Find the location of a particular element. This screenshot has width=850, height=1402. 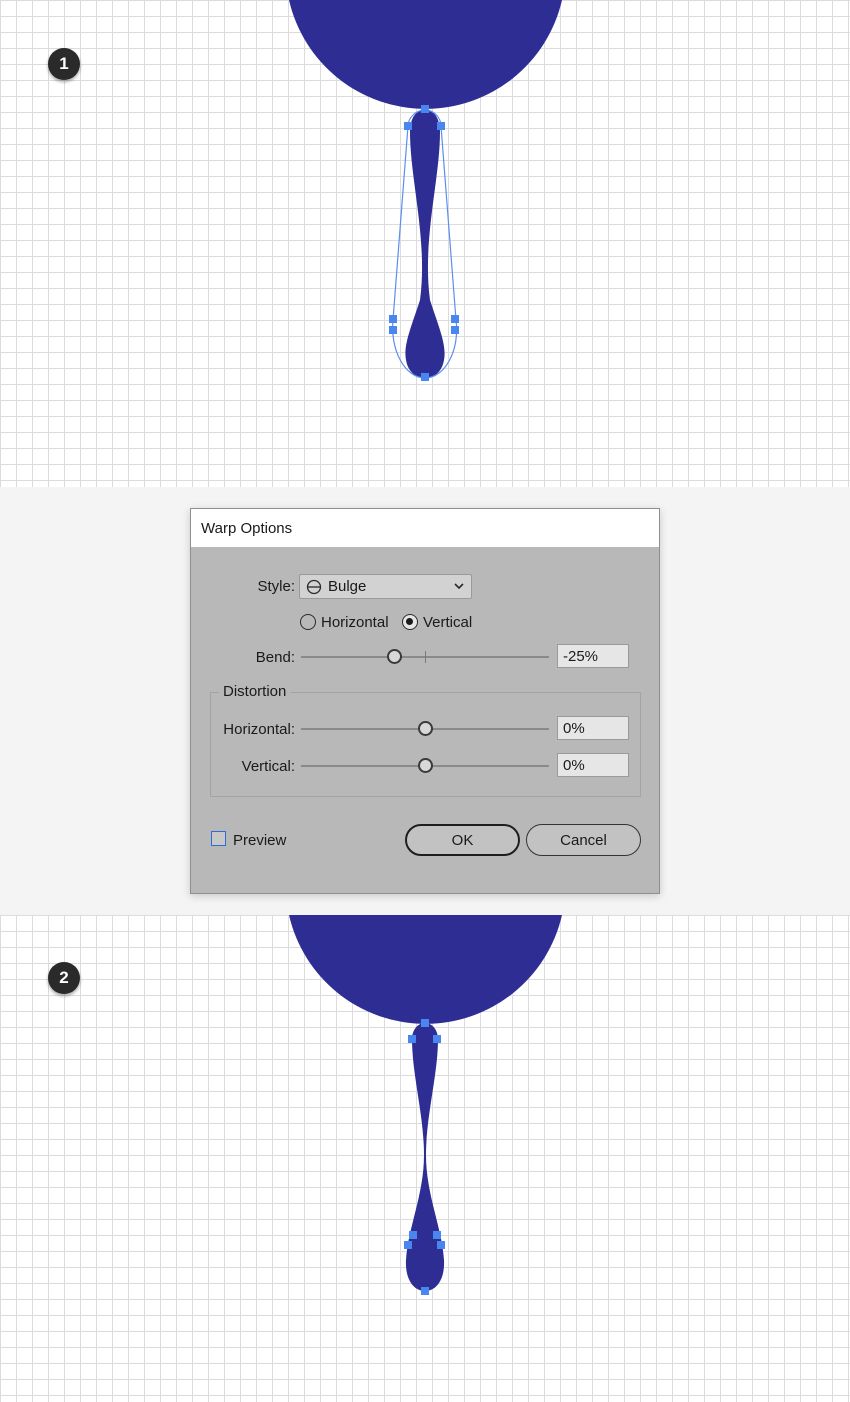

distortion-group is located at coordinates (425, 744).